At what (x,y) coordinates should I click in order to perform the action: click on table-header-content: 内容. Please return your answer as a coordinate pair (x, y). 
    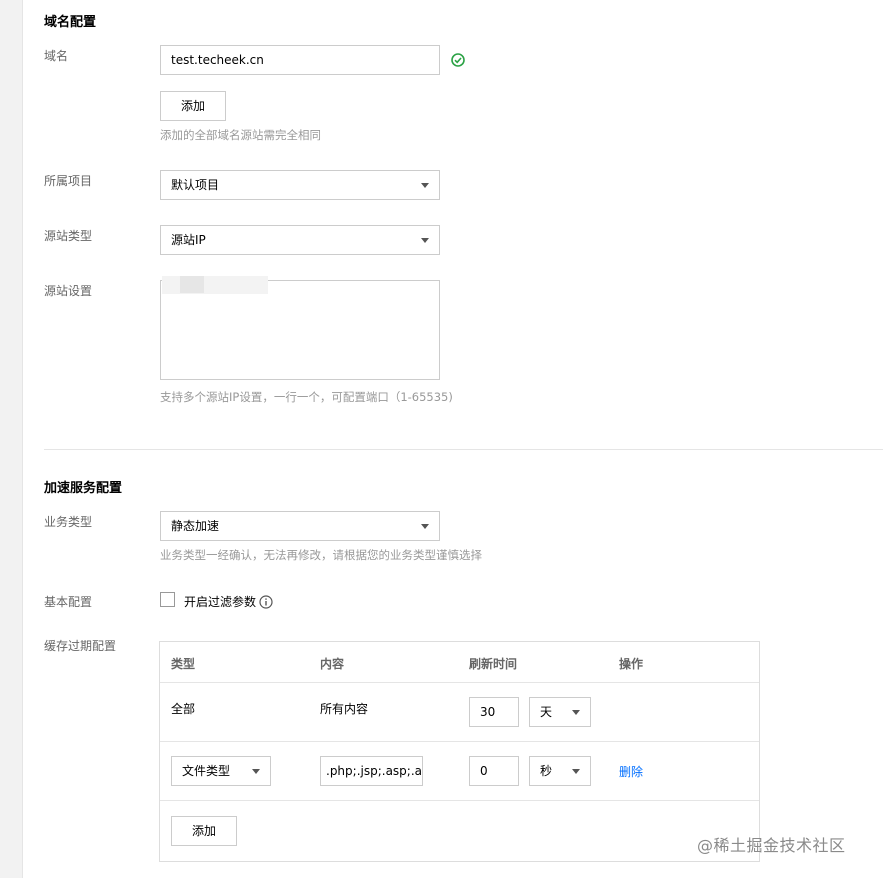
    Looking at the image, I should click on (332, 664).